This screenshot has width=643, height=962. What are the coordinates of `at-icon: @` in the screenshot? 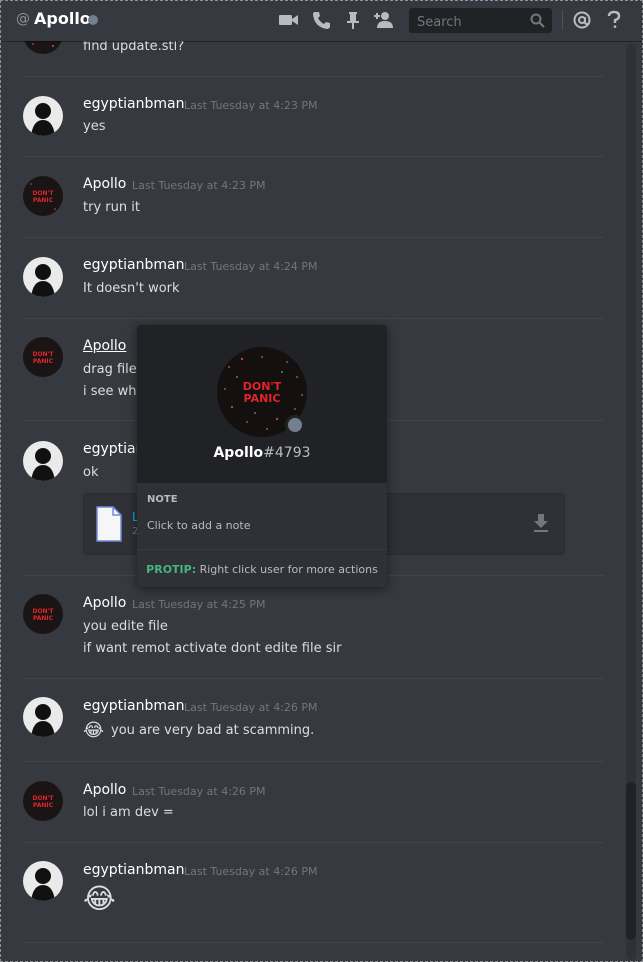 It's located at (23, 19).